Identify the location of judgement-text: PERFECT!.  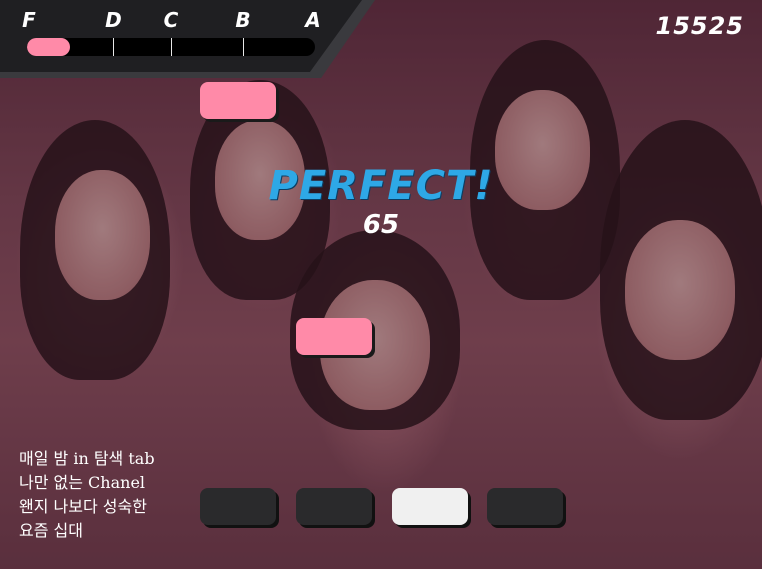
(381, 186).